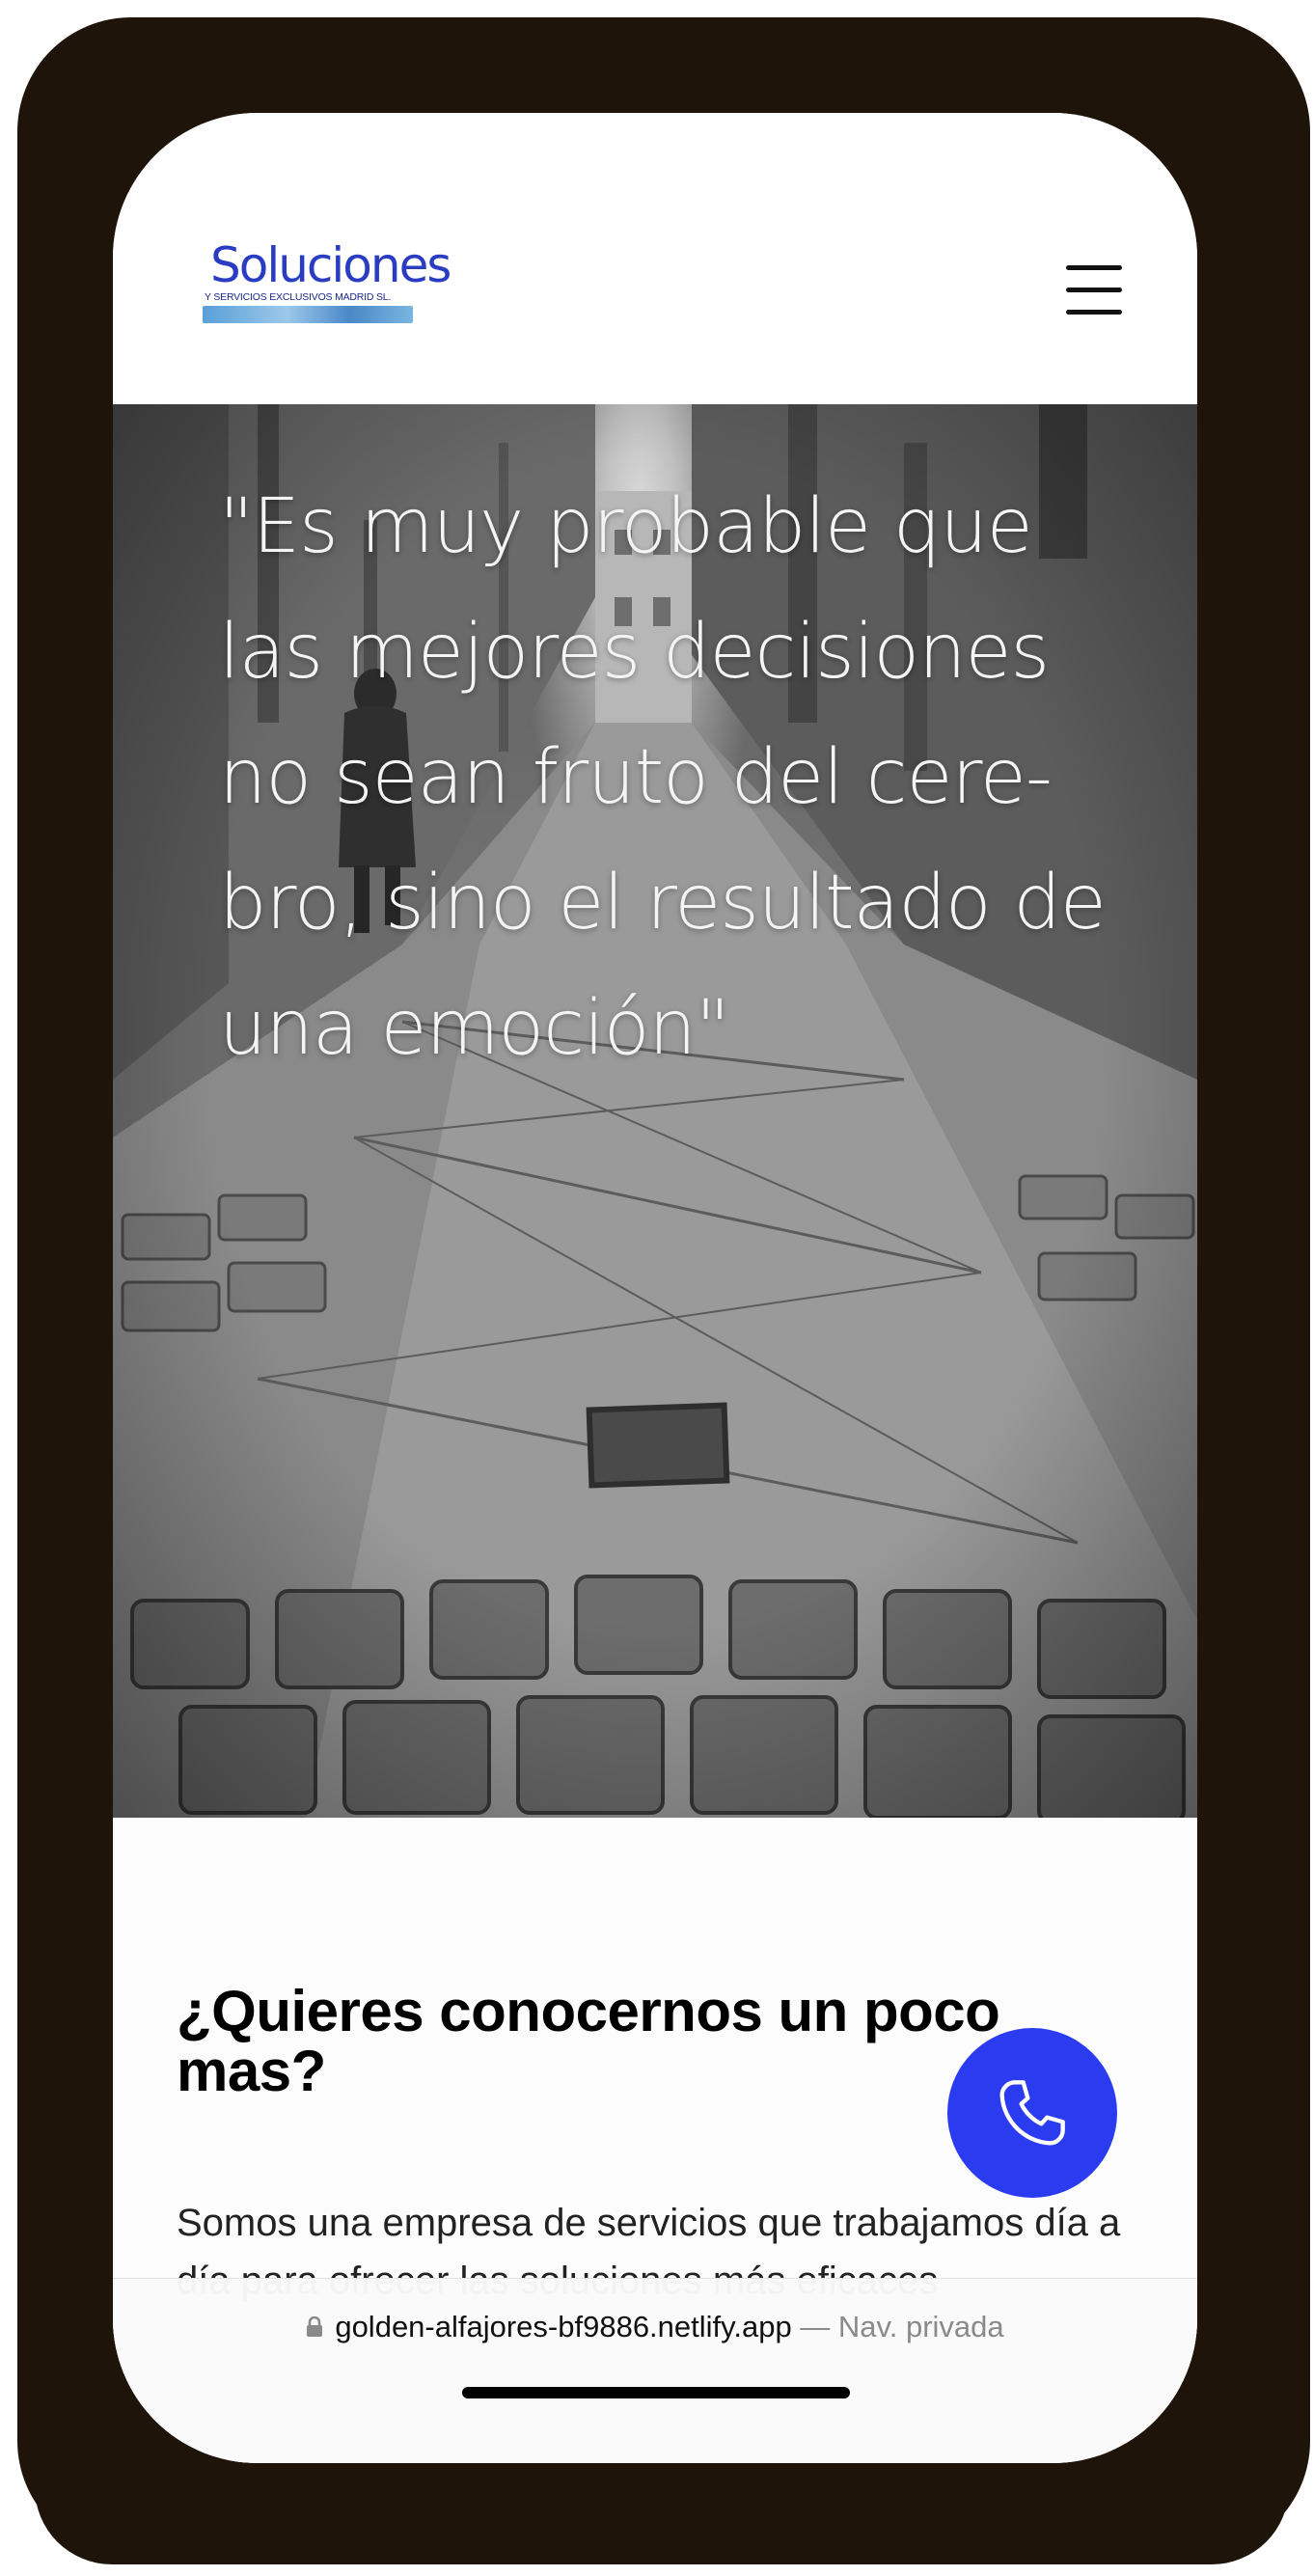 This screenshot has height=2576, width=1313. What do you see at coordinates (656, 2392) in the screenshot?
I see `home-indicator` at bounding box center [656, 2392].